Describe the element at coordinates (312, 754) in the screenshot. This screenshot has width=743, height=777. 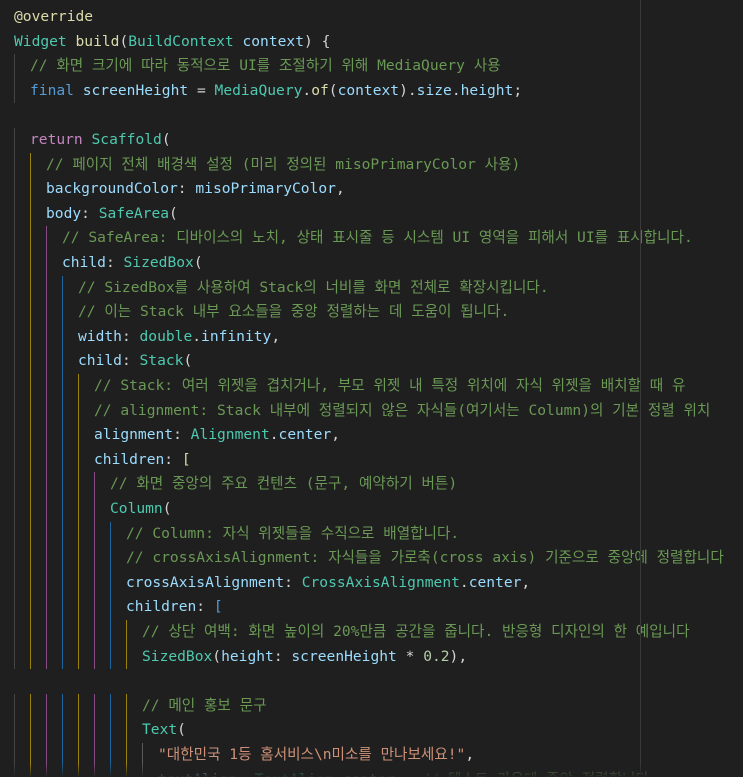
I see `code-token: "대한민국 1등 홈서비스\n미소를 만나보세요!"` at that location.